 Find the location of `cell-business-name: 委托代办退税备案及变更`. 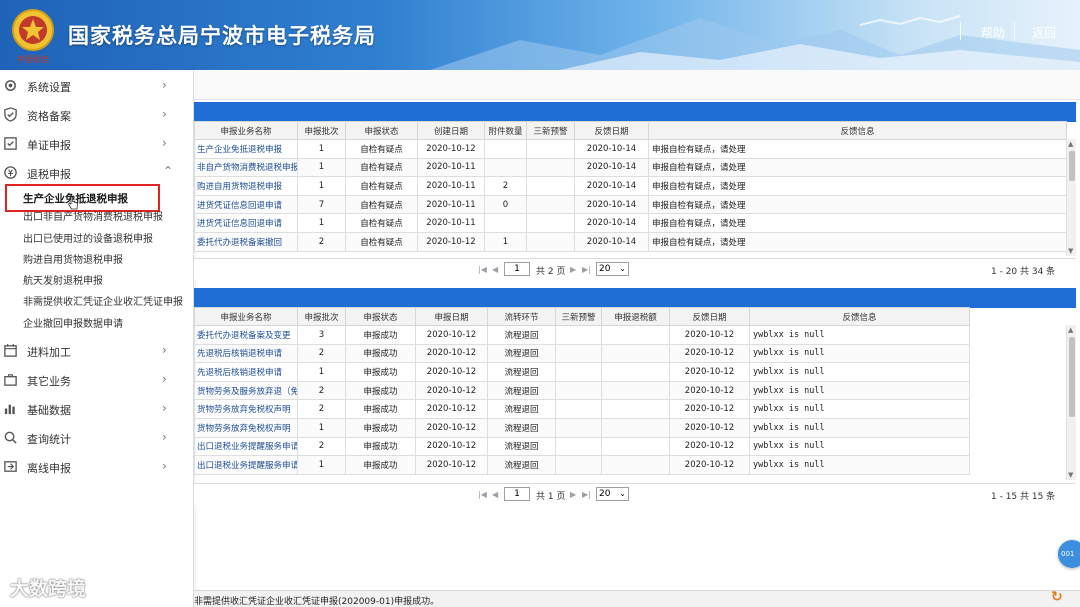

cell-business-name: 委托代办退税备案及变更 is located at coordinates (246, 335).